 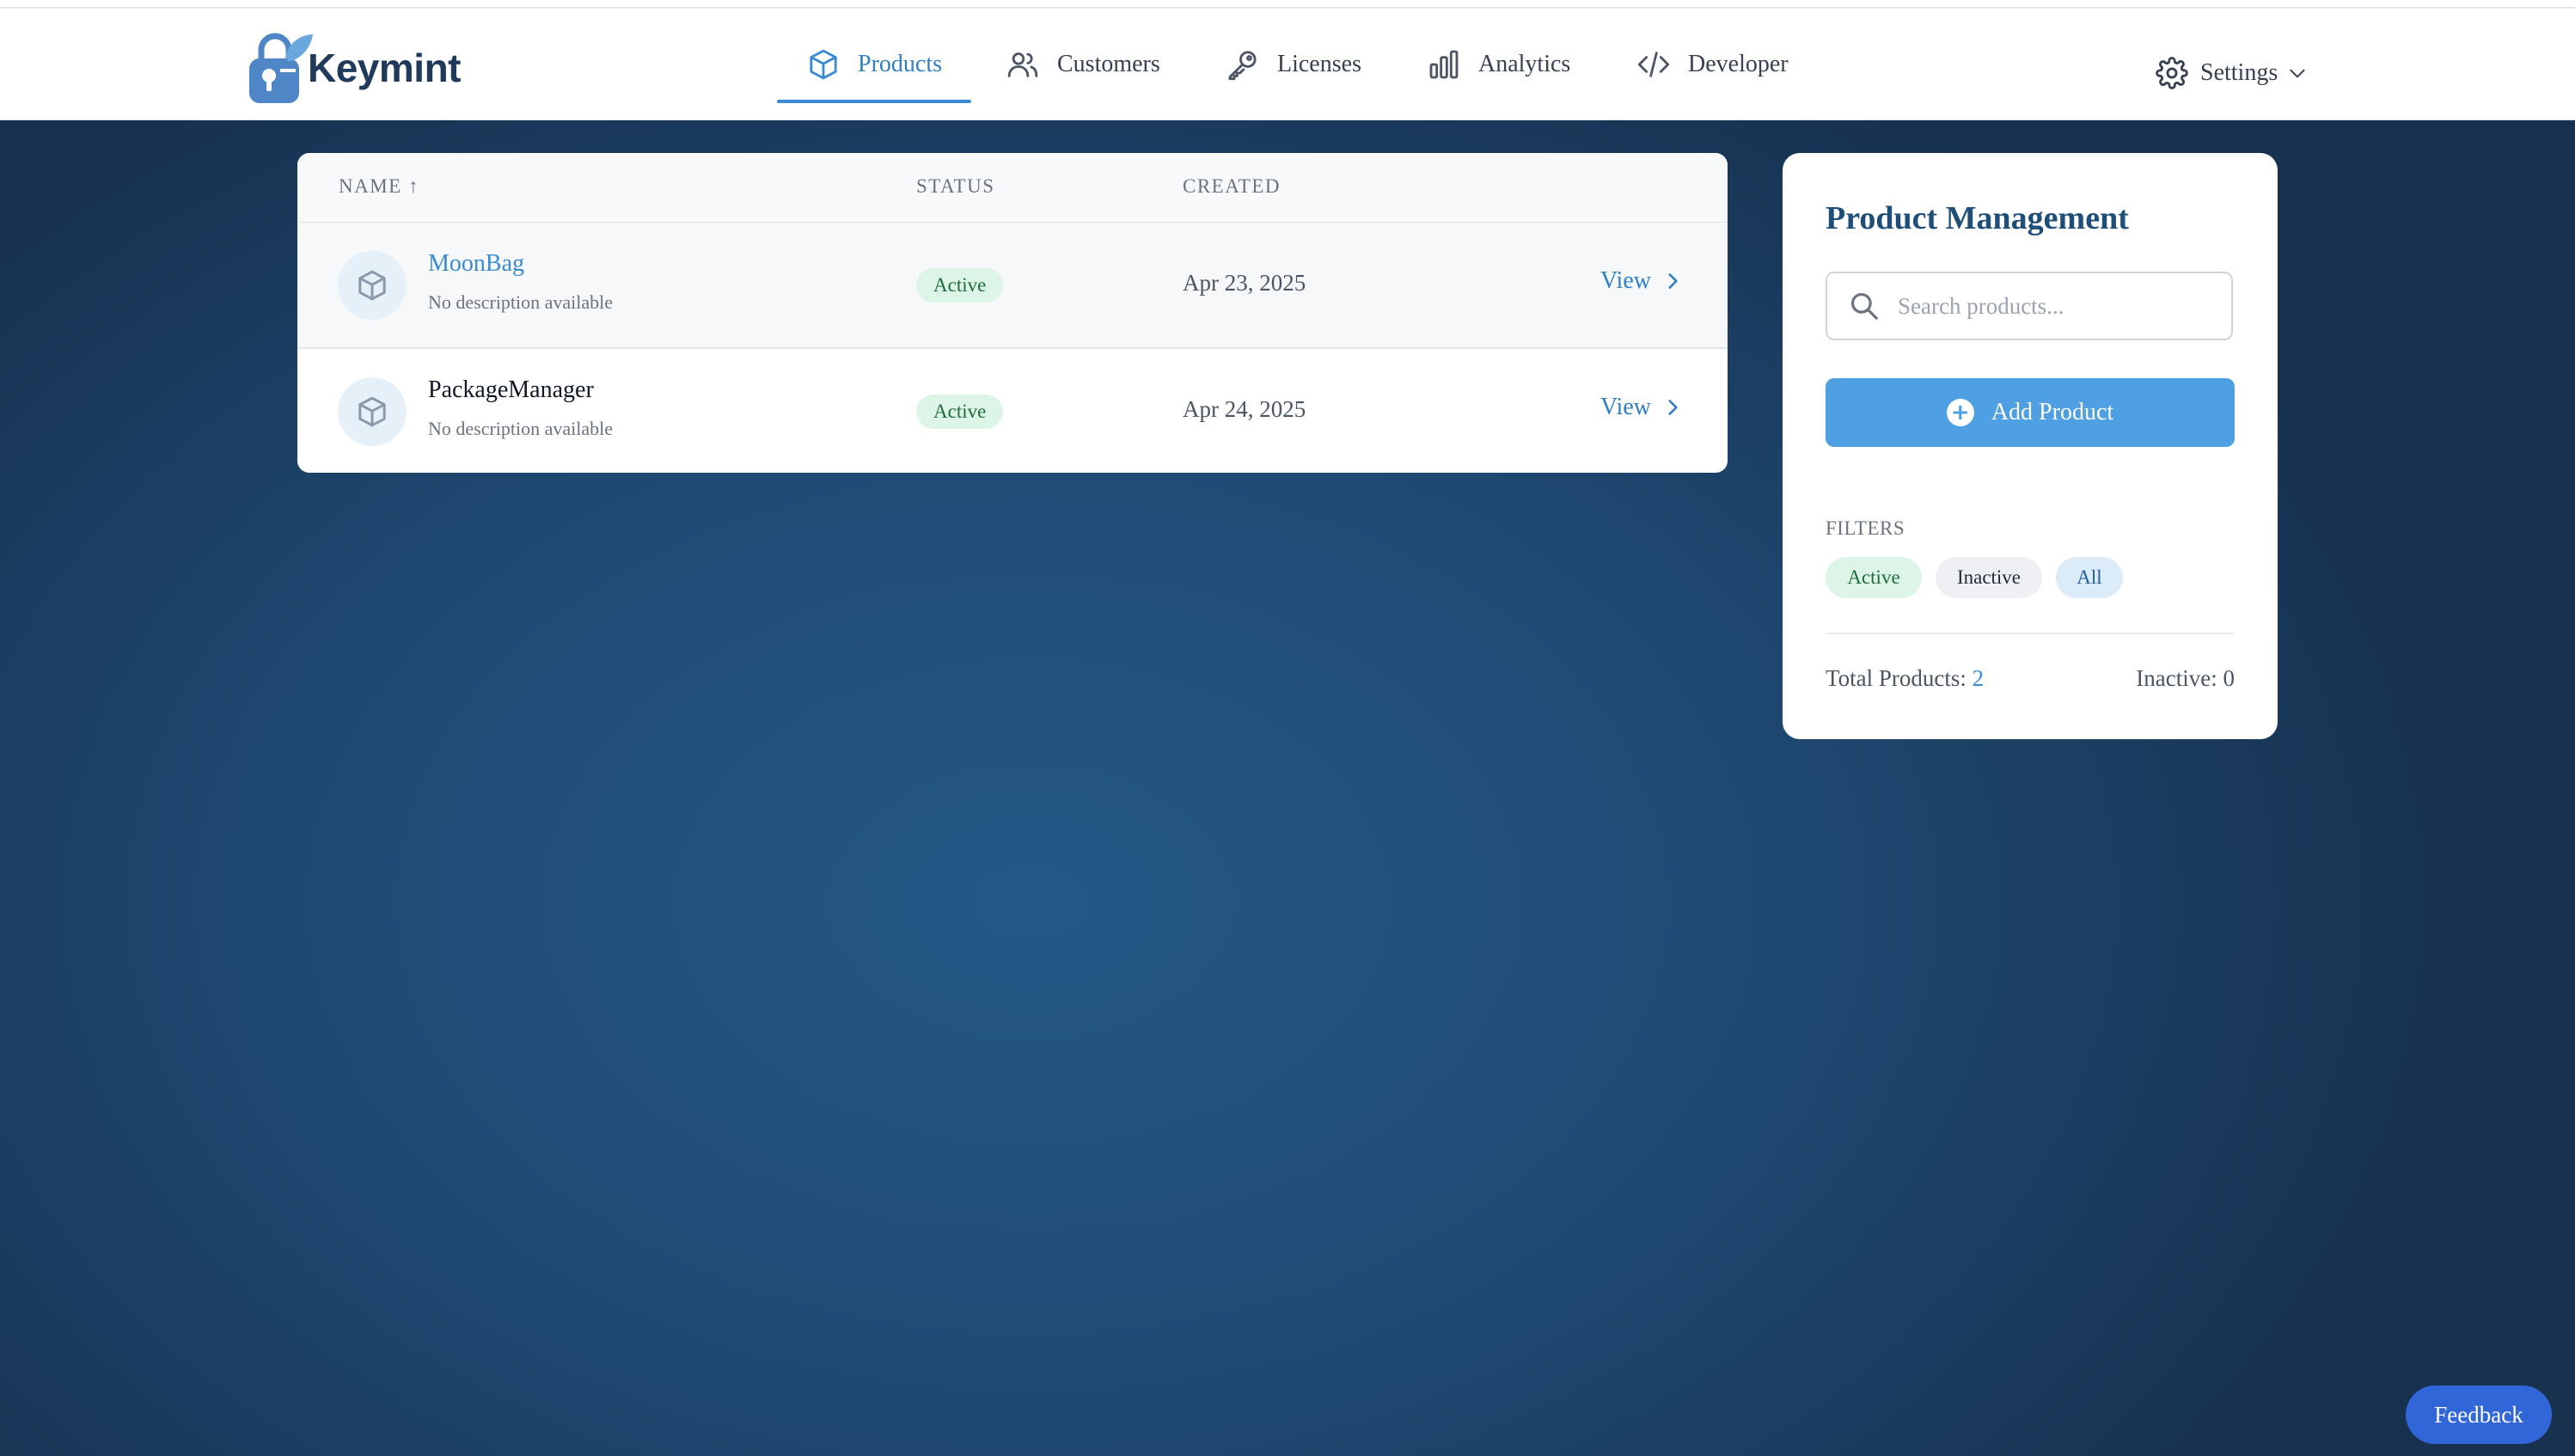 What do you see at coordinates (900, 63) in the screenshot?
I see `nav-products-label: Products` at bounding box center [900, 63].